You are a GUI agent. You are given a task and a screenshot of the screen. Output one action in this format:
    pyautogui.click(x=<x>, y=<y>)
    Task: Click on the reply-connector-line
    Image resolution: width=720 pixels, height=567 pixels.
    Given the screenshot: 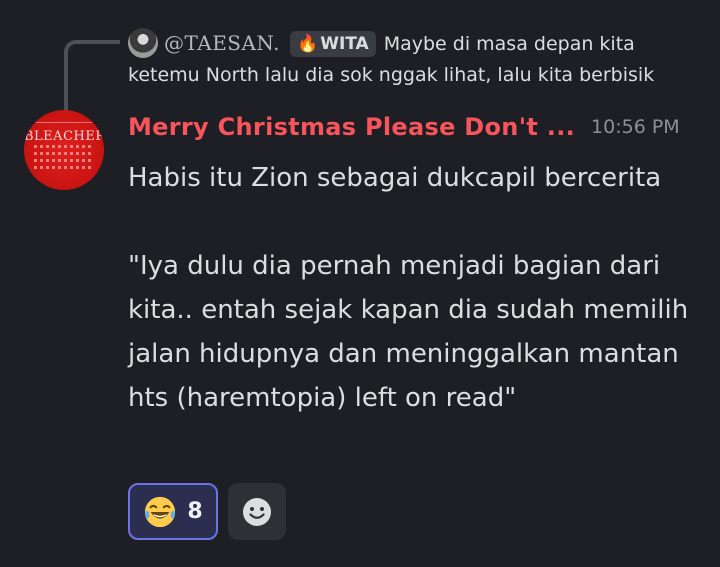 What is the action you would take?
    pyautogui.click(x=92, y=80)
    